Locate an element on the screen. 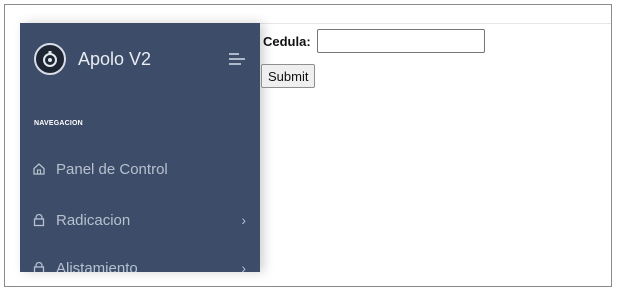 The height and width of the screenshot is (293, 618). sidebar-item-label: Panel de Control is located at coordinates (112, 169).